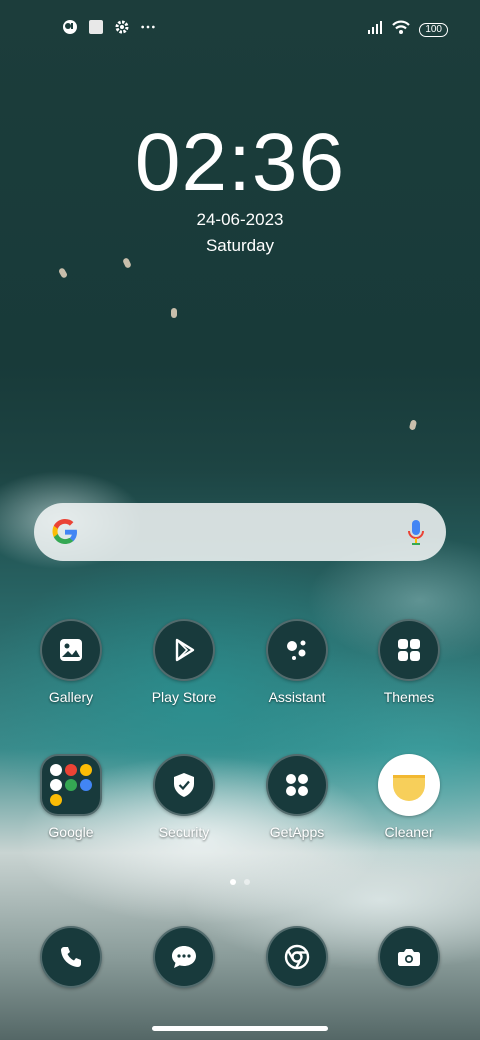  I want to click on themes-icon, so click(409, 650).